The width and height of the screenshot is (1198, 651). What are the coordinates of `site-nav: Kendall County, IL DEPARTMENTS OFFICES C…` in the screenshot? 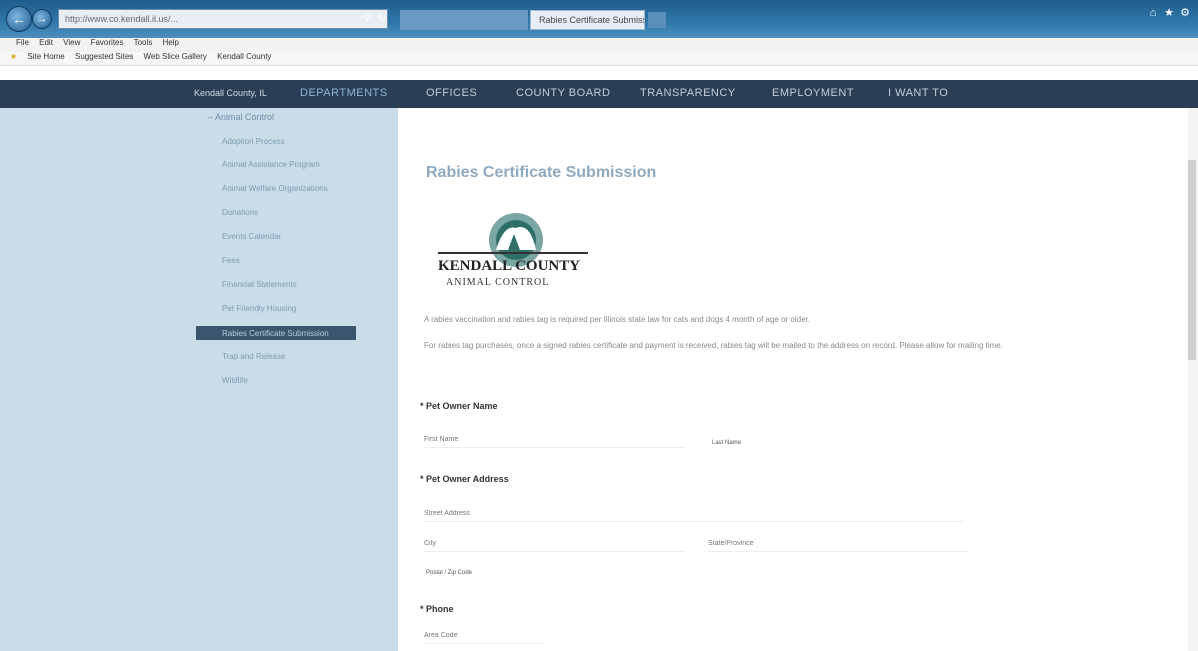 It's located at (599, 94).